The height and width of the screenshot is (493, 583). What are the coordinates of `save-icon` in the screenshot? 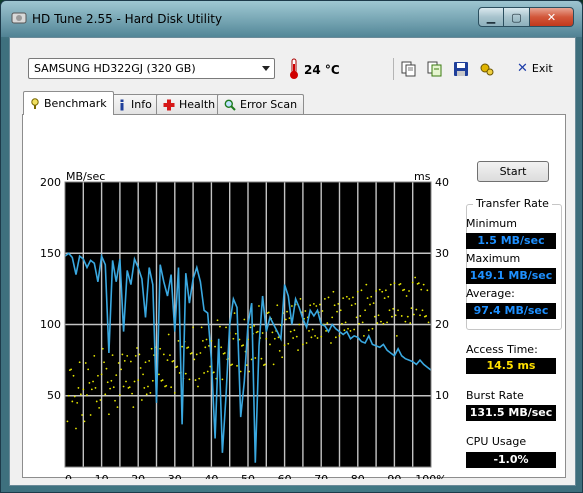 It's located at (461, 69).